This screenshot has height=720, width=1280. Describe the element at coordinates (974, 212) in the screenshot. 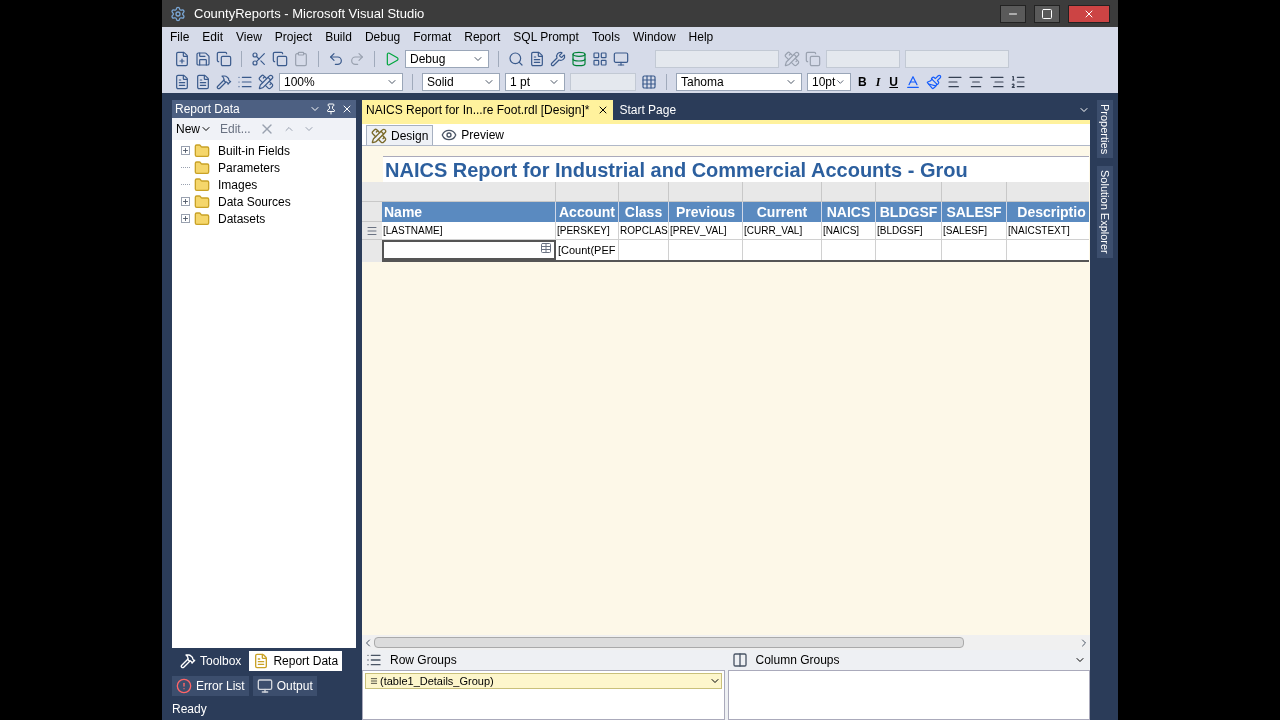

I see `column-header: SALESF` at that location.